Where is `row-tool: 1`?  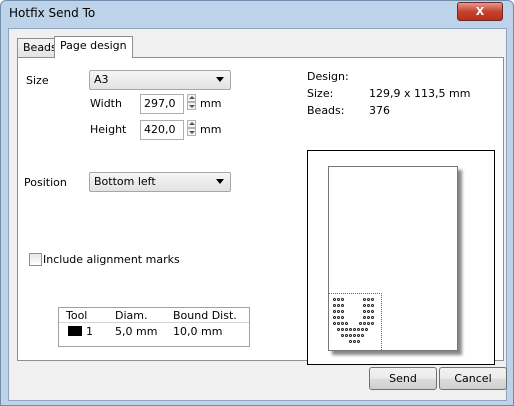 row-tool: 1 is located at coordinates (89, 331).